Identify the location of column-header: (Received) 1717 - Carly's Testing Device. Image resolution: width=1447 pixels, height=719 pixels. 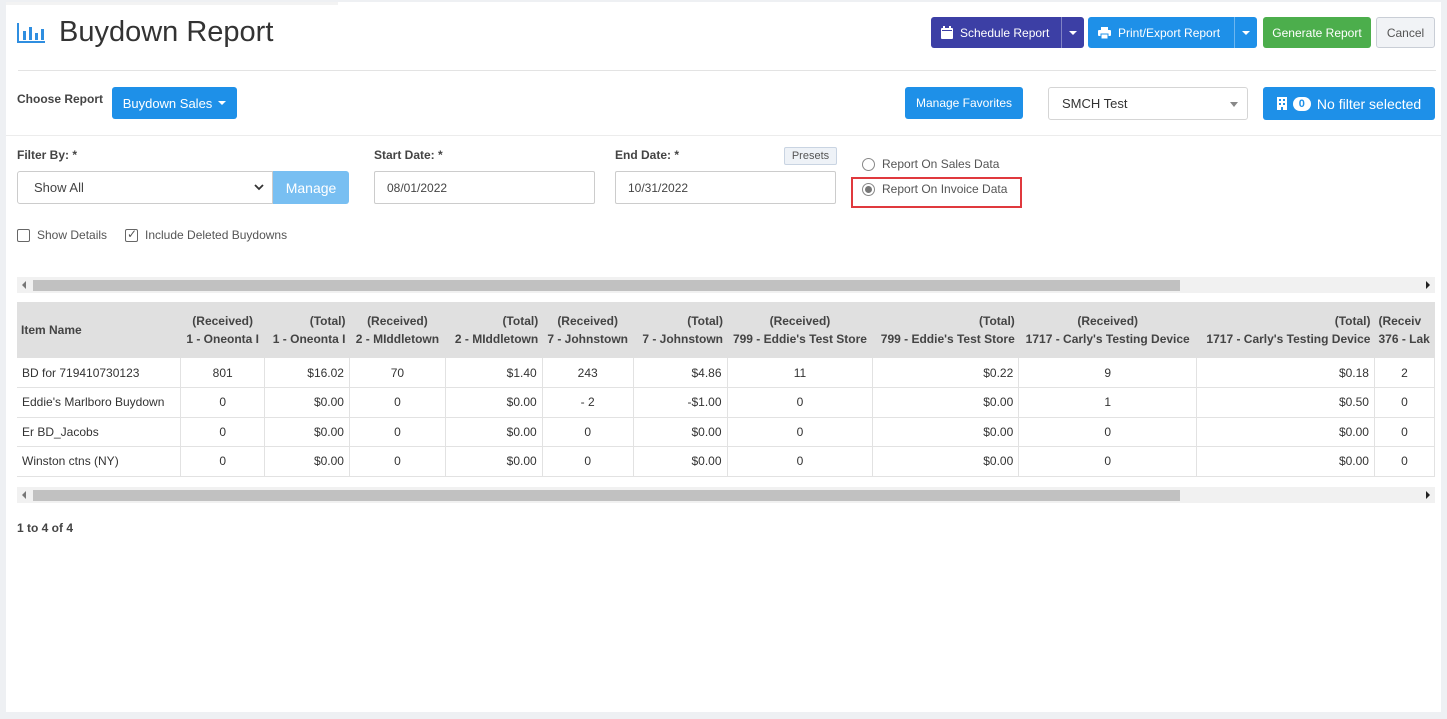
(1107, 330).